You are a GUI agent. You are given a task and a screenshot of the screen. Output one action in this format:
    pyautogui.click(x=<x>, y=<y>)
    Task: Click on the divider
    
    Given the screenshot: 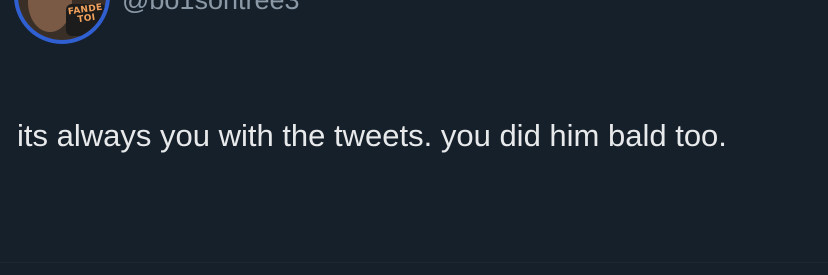 What is the action you would take?
    pyautogui.click(x=414, y=262)
    